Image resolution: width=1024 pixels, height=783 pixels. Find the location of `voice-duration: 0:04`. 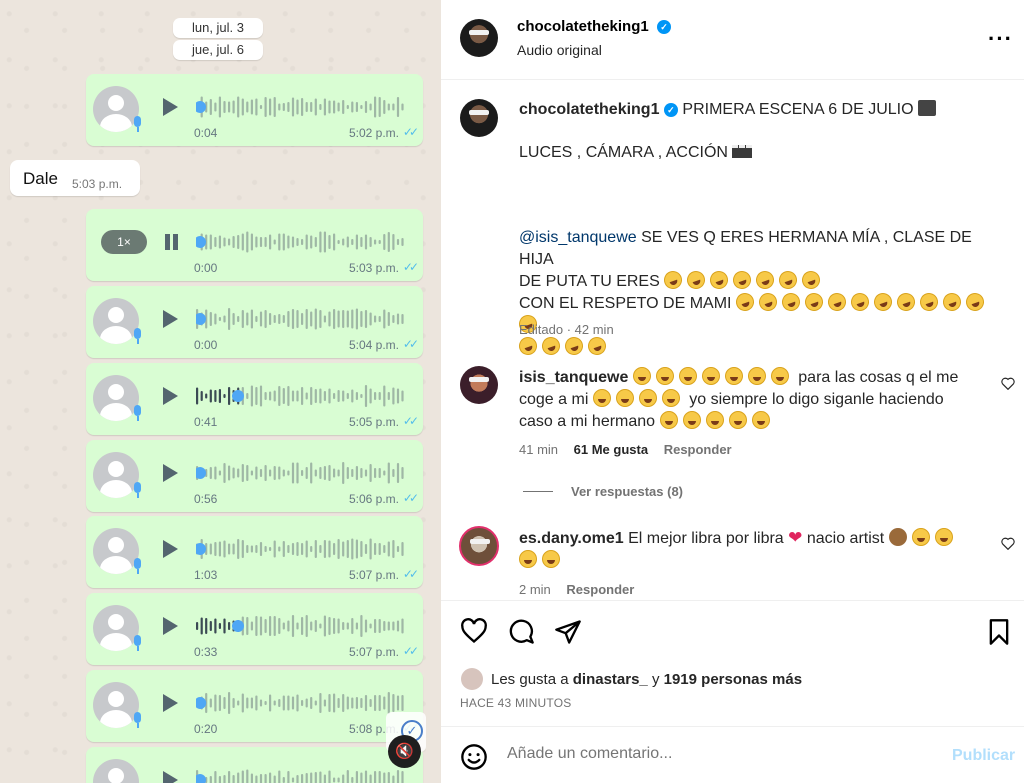

voice-duration: 0:04 is located at coordinates (206, 133).